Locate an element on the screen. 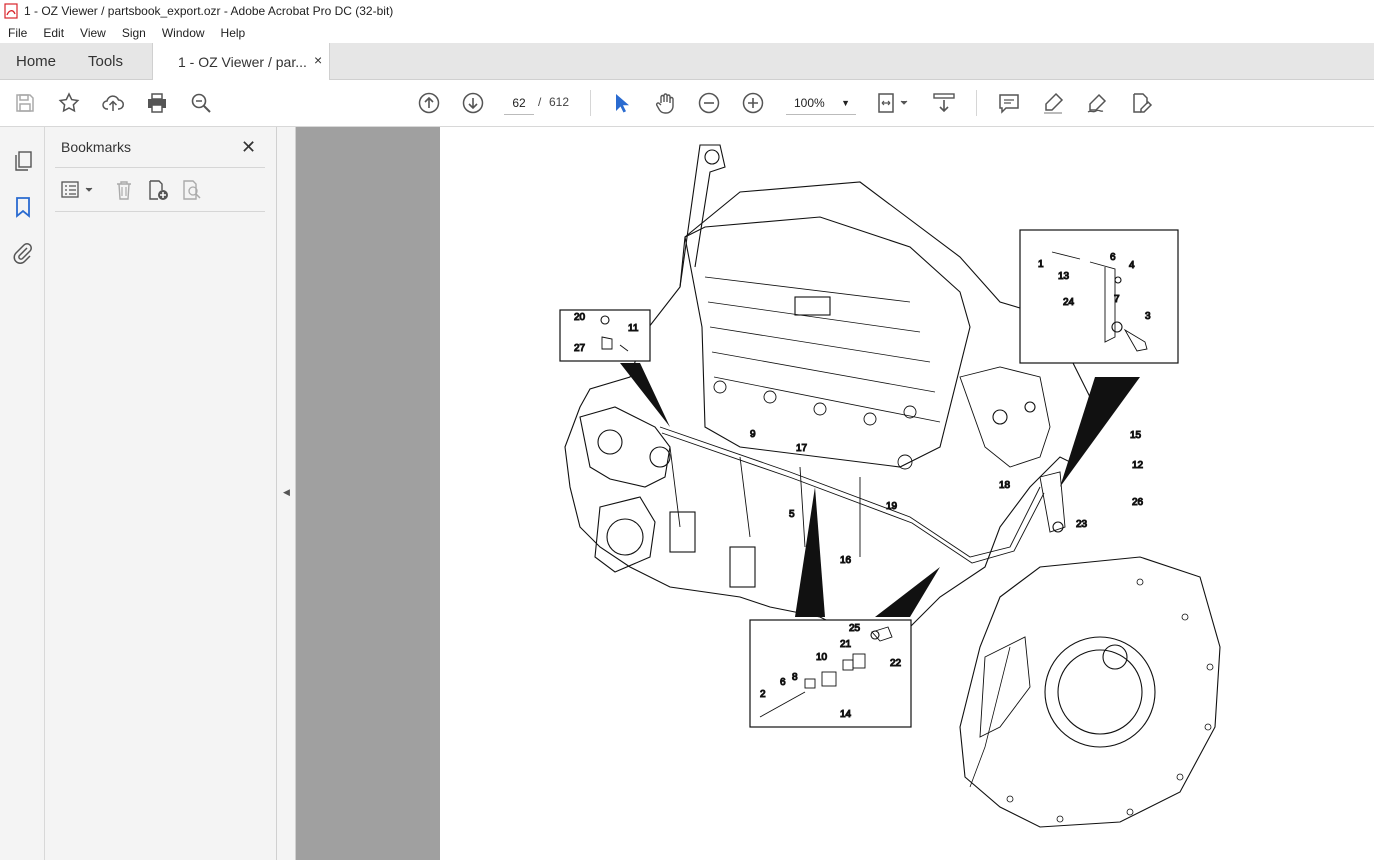 The width and height of the screenshot is (1374, 860). menu-file: File is located at coordinates (17, 33).